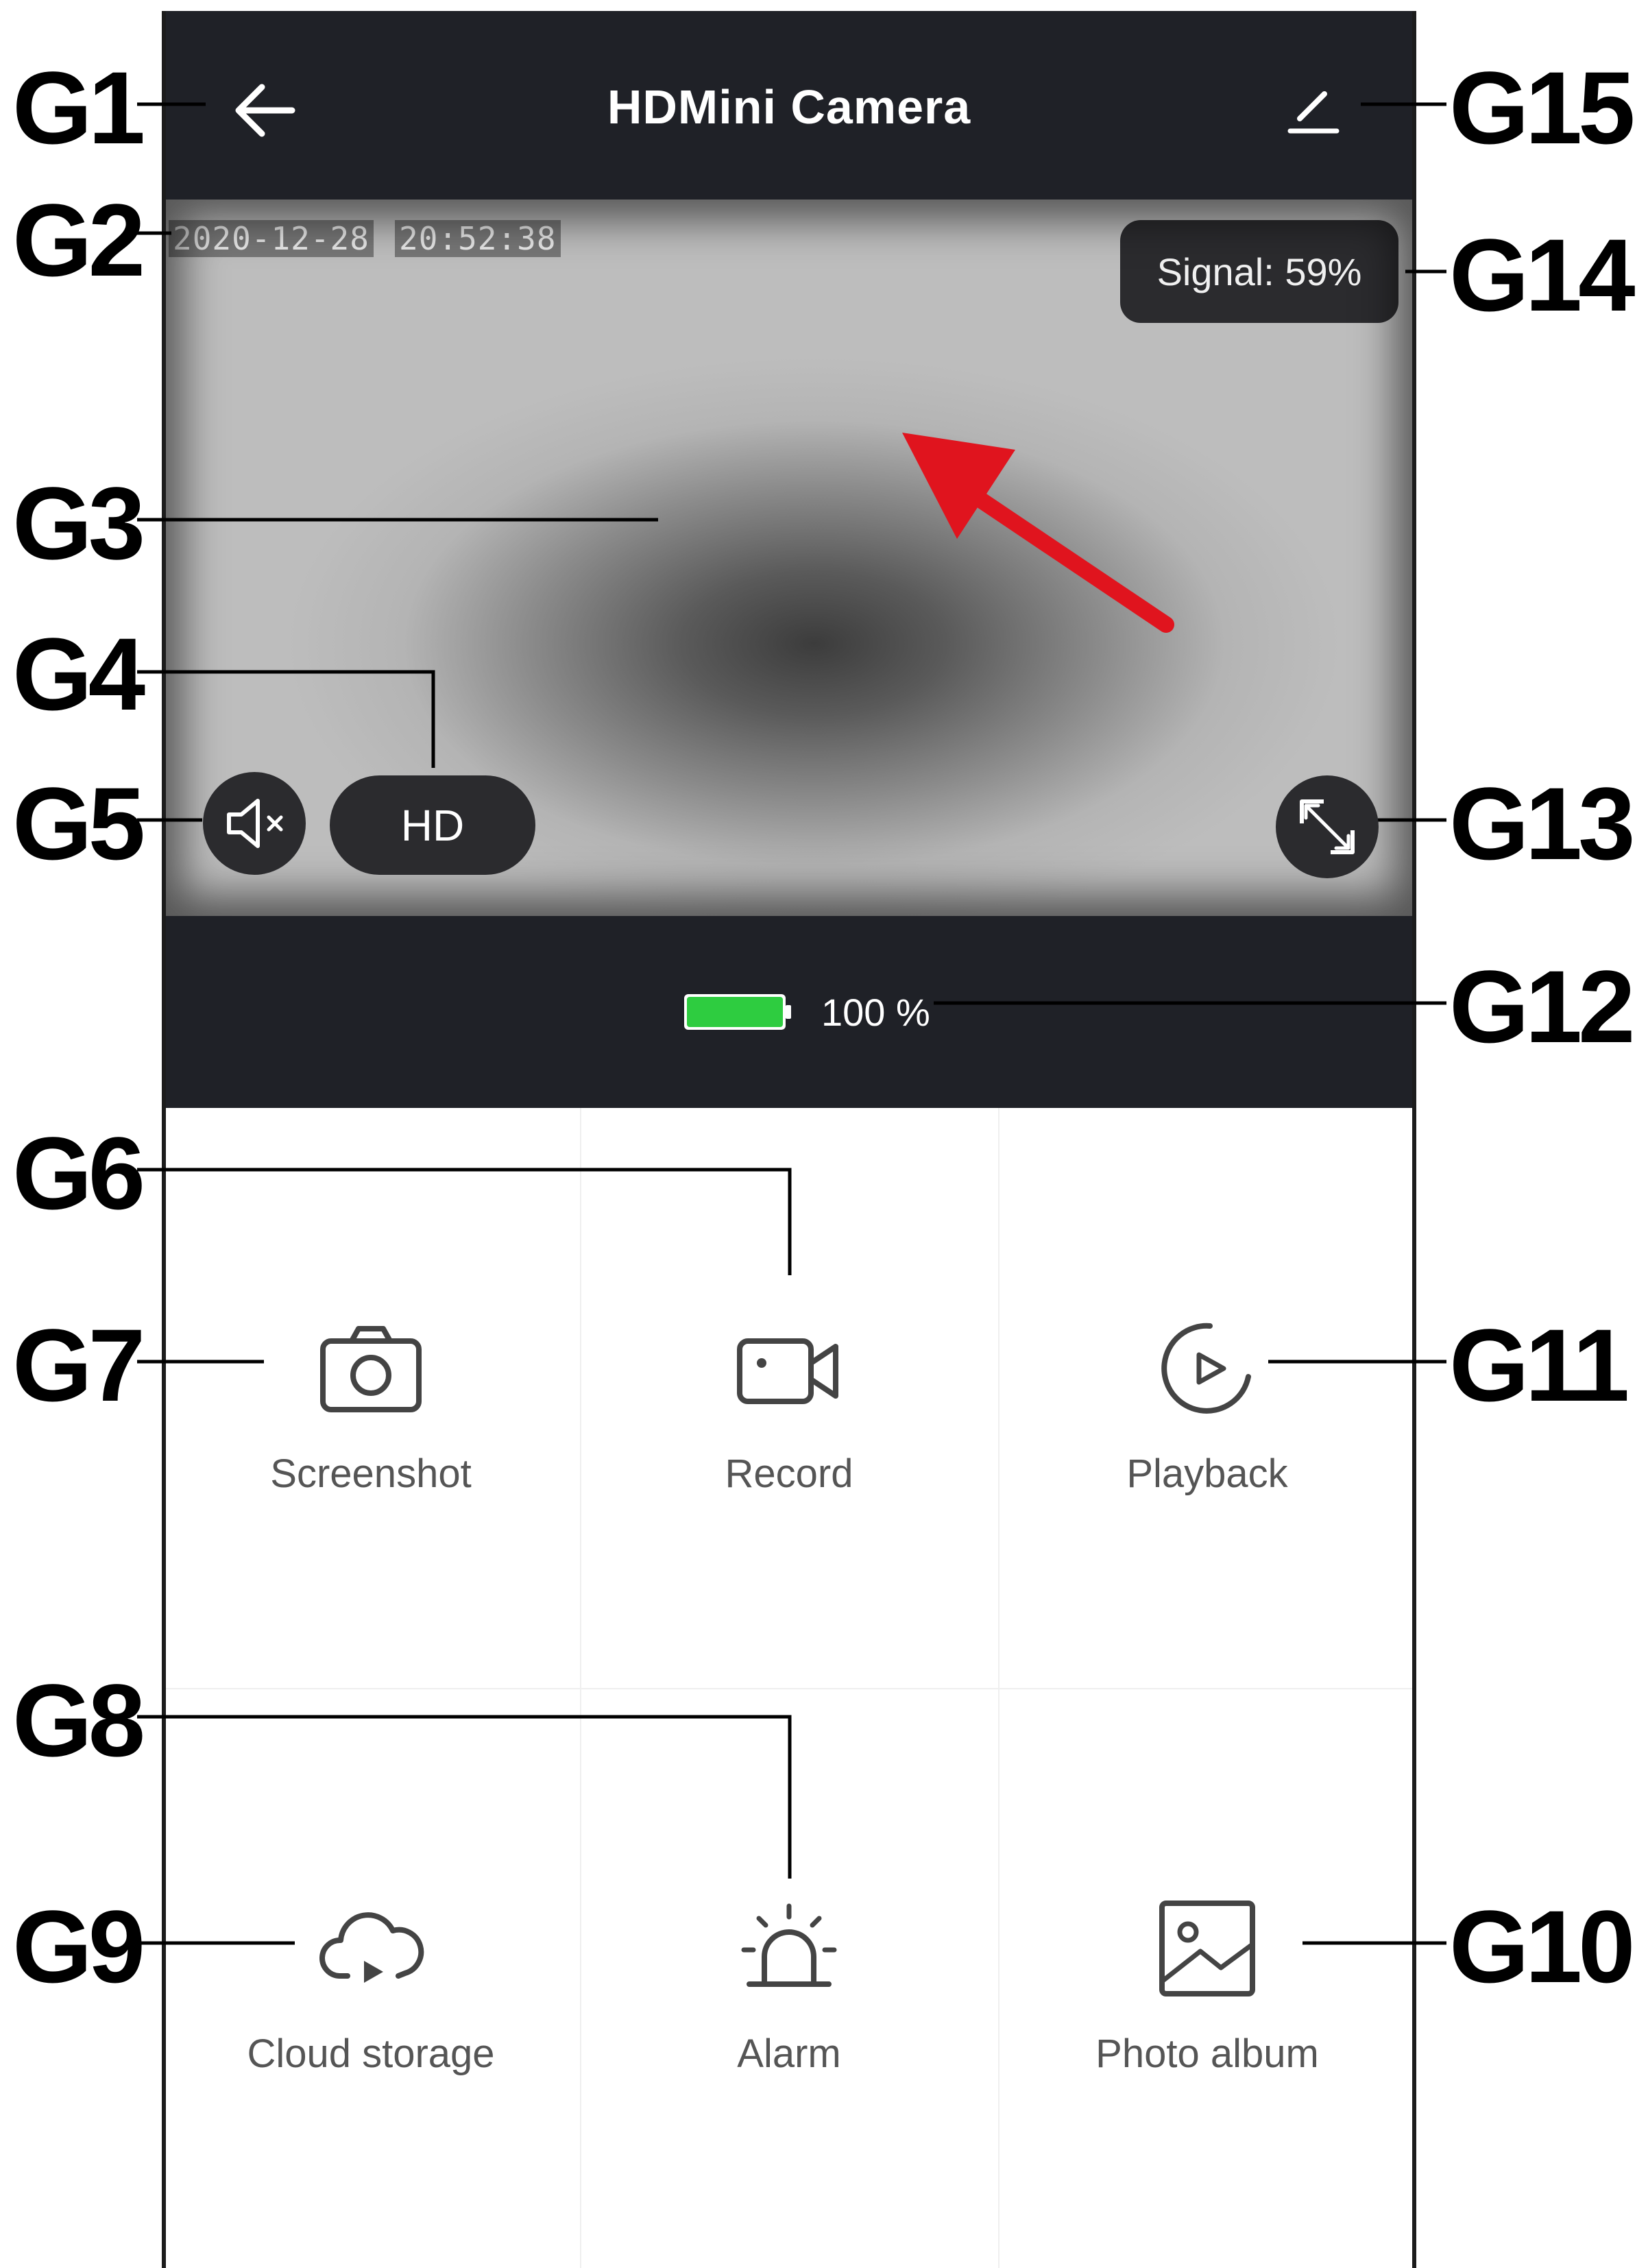 The width and height of the screenshot is (1648, 2268). Describe the element at coordinates (1542, 107) in the screenshot. I see `callout-g15: G15` at that location.